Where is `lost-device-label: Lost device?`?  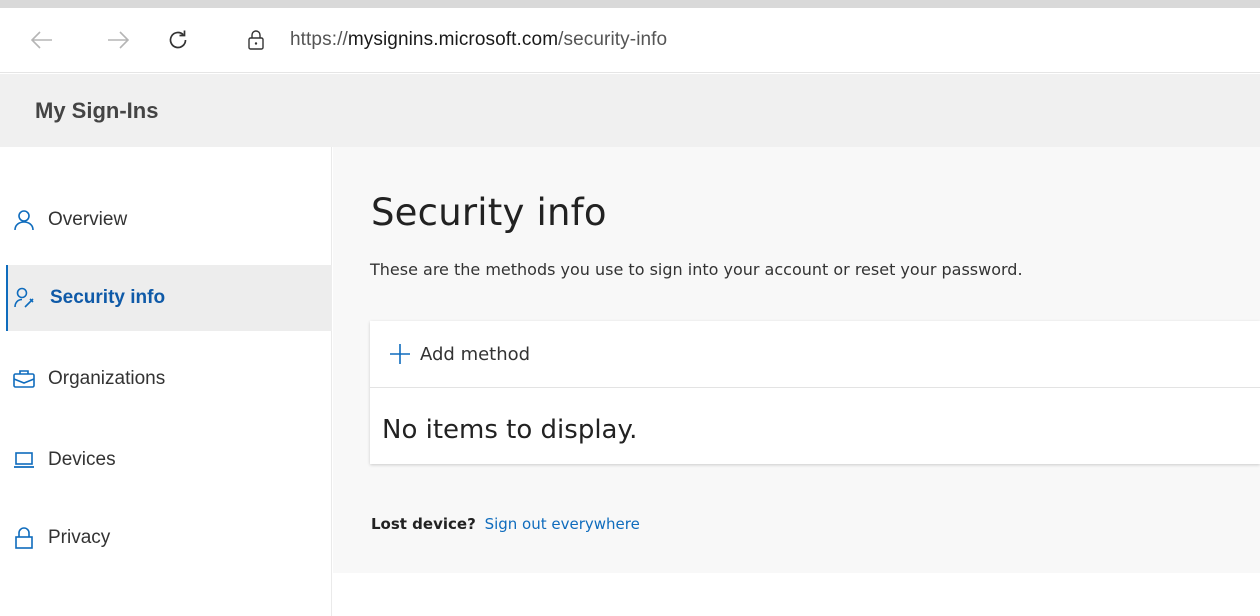
lost-device-label: Lost device? is located at coordinates (423, 524).